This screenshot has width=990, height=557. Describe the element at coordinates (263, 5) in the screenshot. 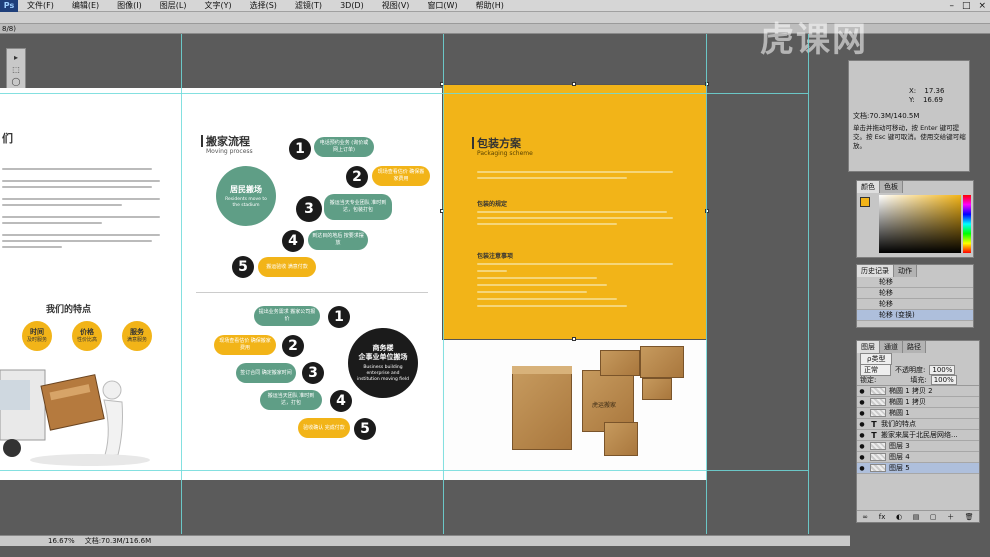

I see `menu-select: 选择(S)` at that location.